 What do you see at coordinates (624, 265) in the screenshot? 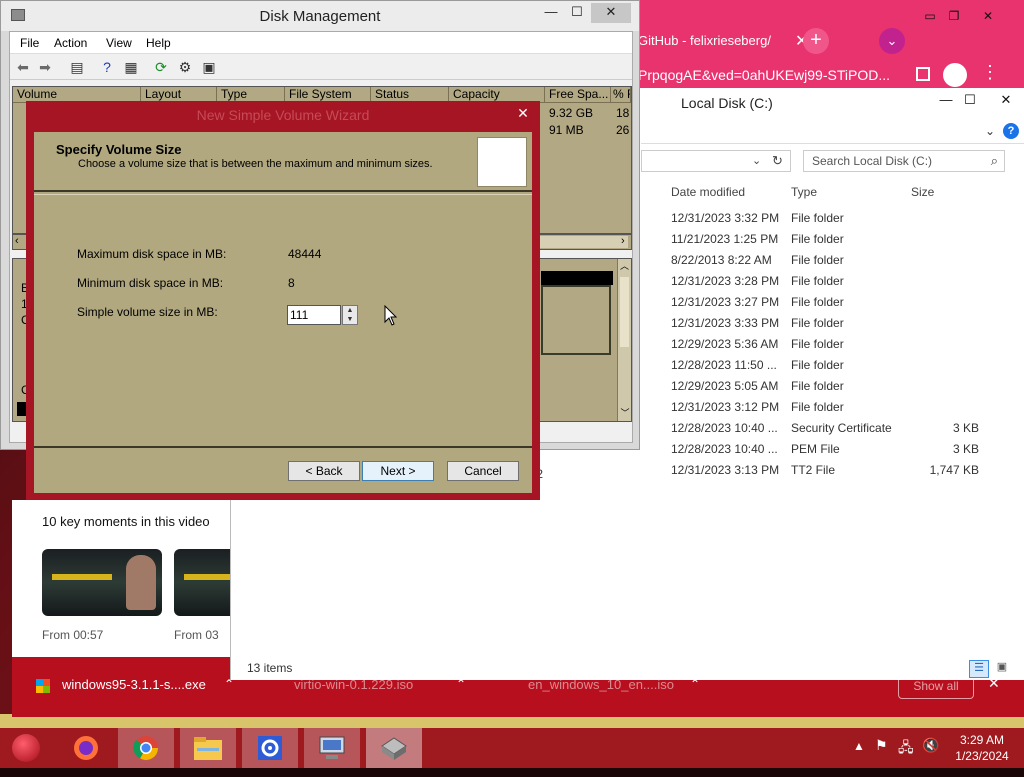
I see `scroll-up-icon: ︿` at bounding box center [624, 265].